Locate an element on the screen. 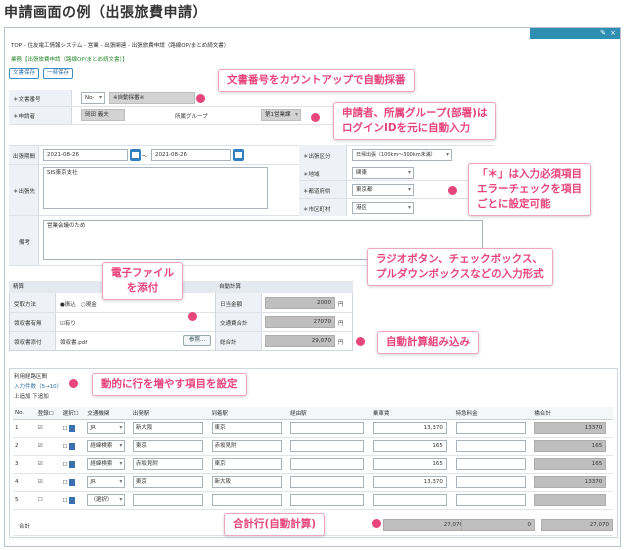  city-select: 港区 is located at coordinates (383, 208).